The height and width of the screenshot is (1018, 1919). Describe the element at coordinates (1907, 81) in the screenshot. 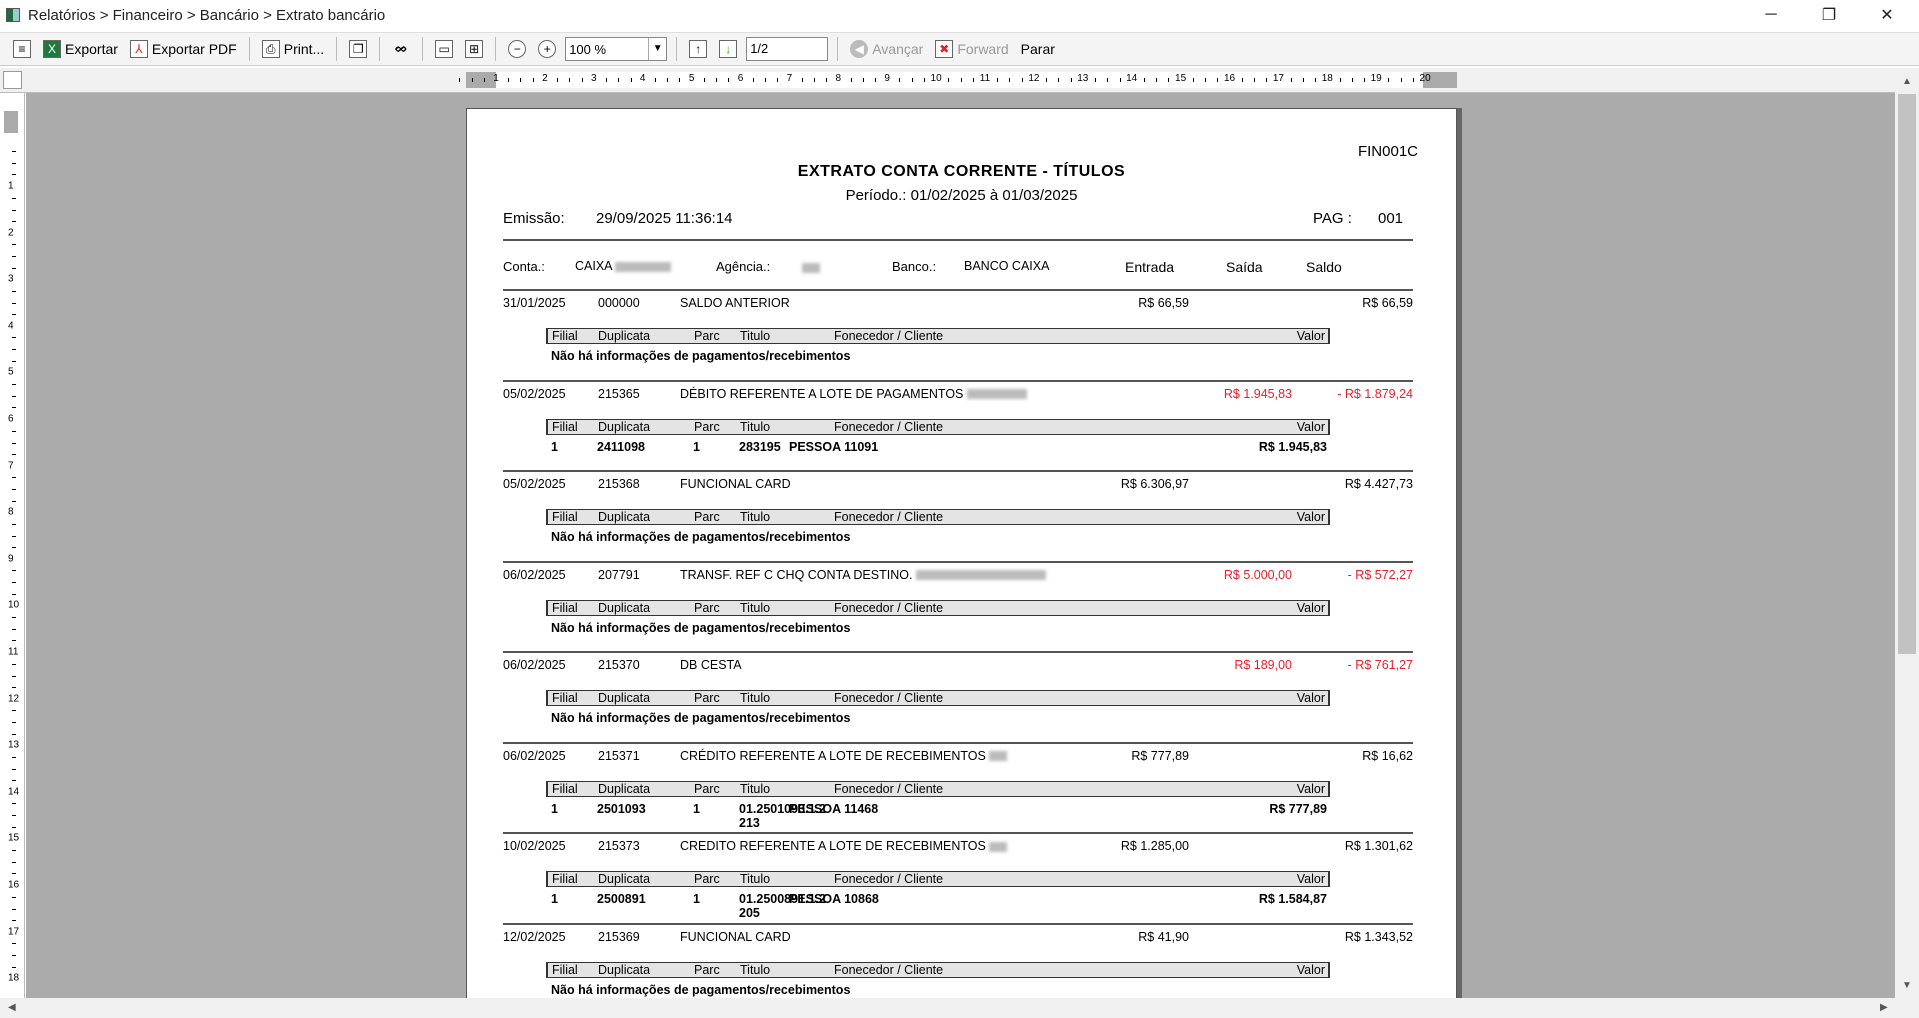

I see `scroll-up-icon: ▲` at that location.